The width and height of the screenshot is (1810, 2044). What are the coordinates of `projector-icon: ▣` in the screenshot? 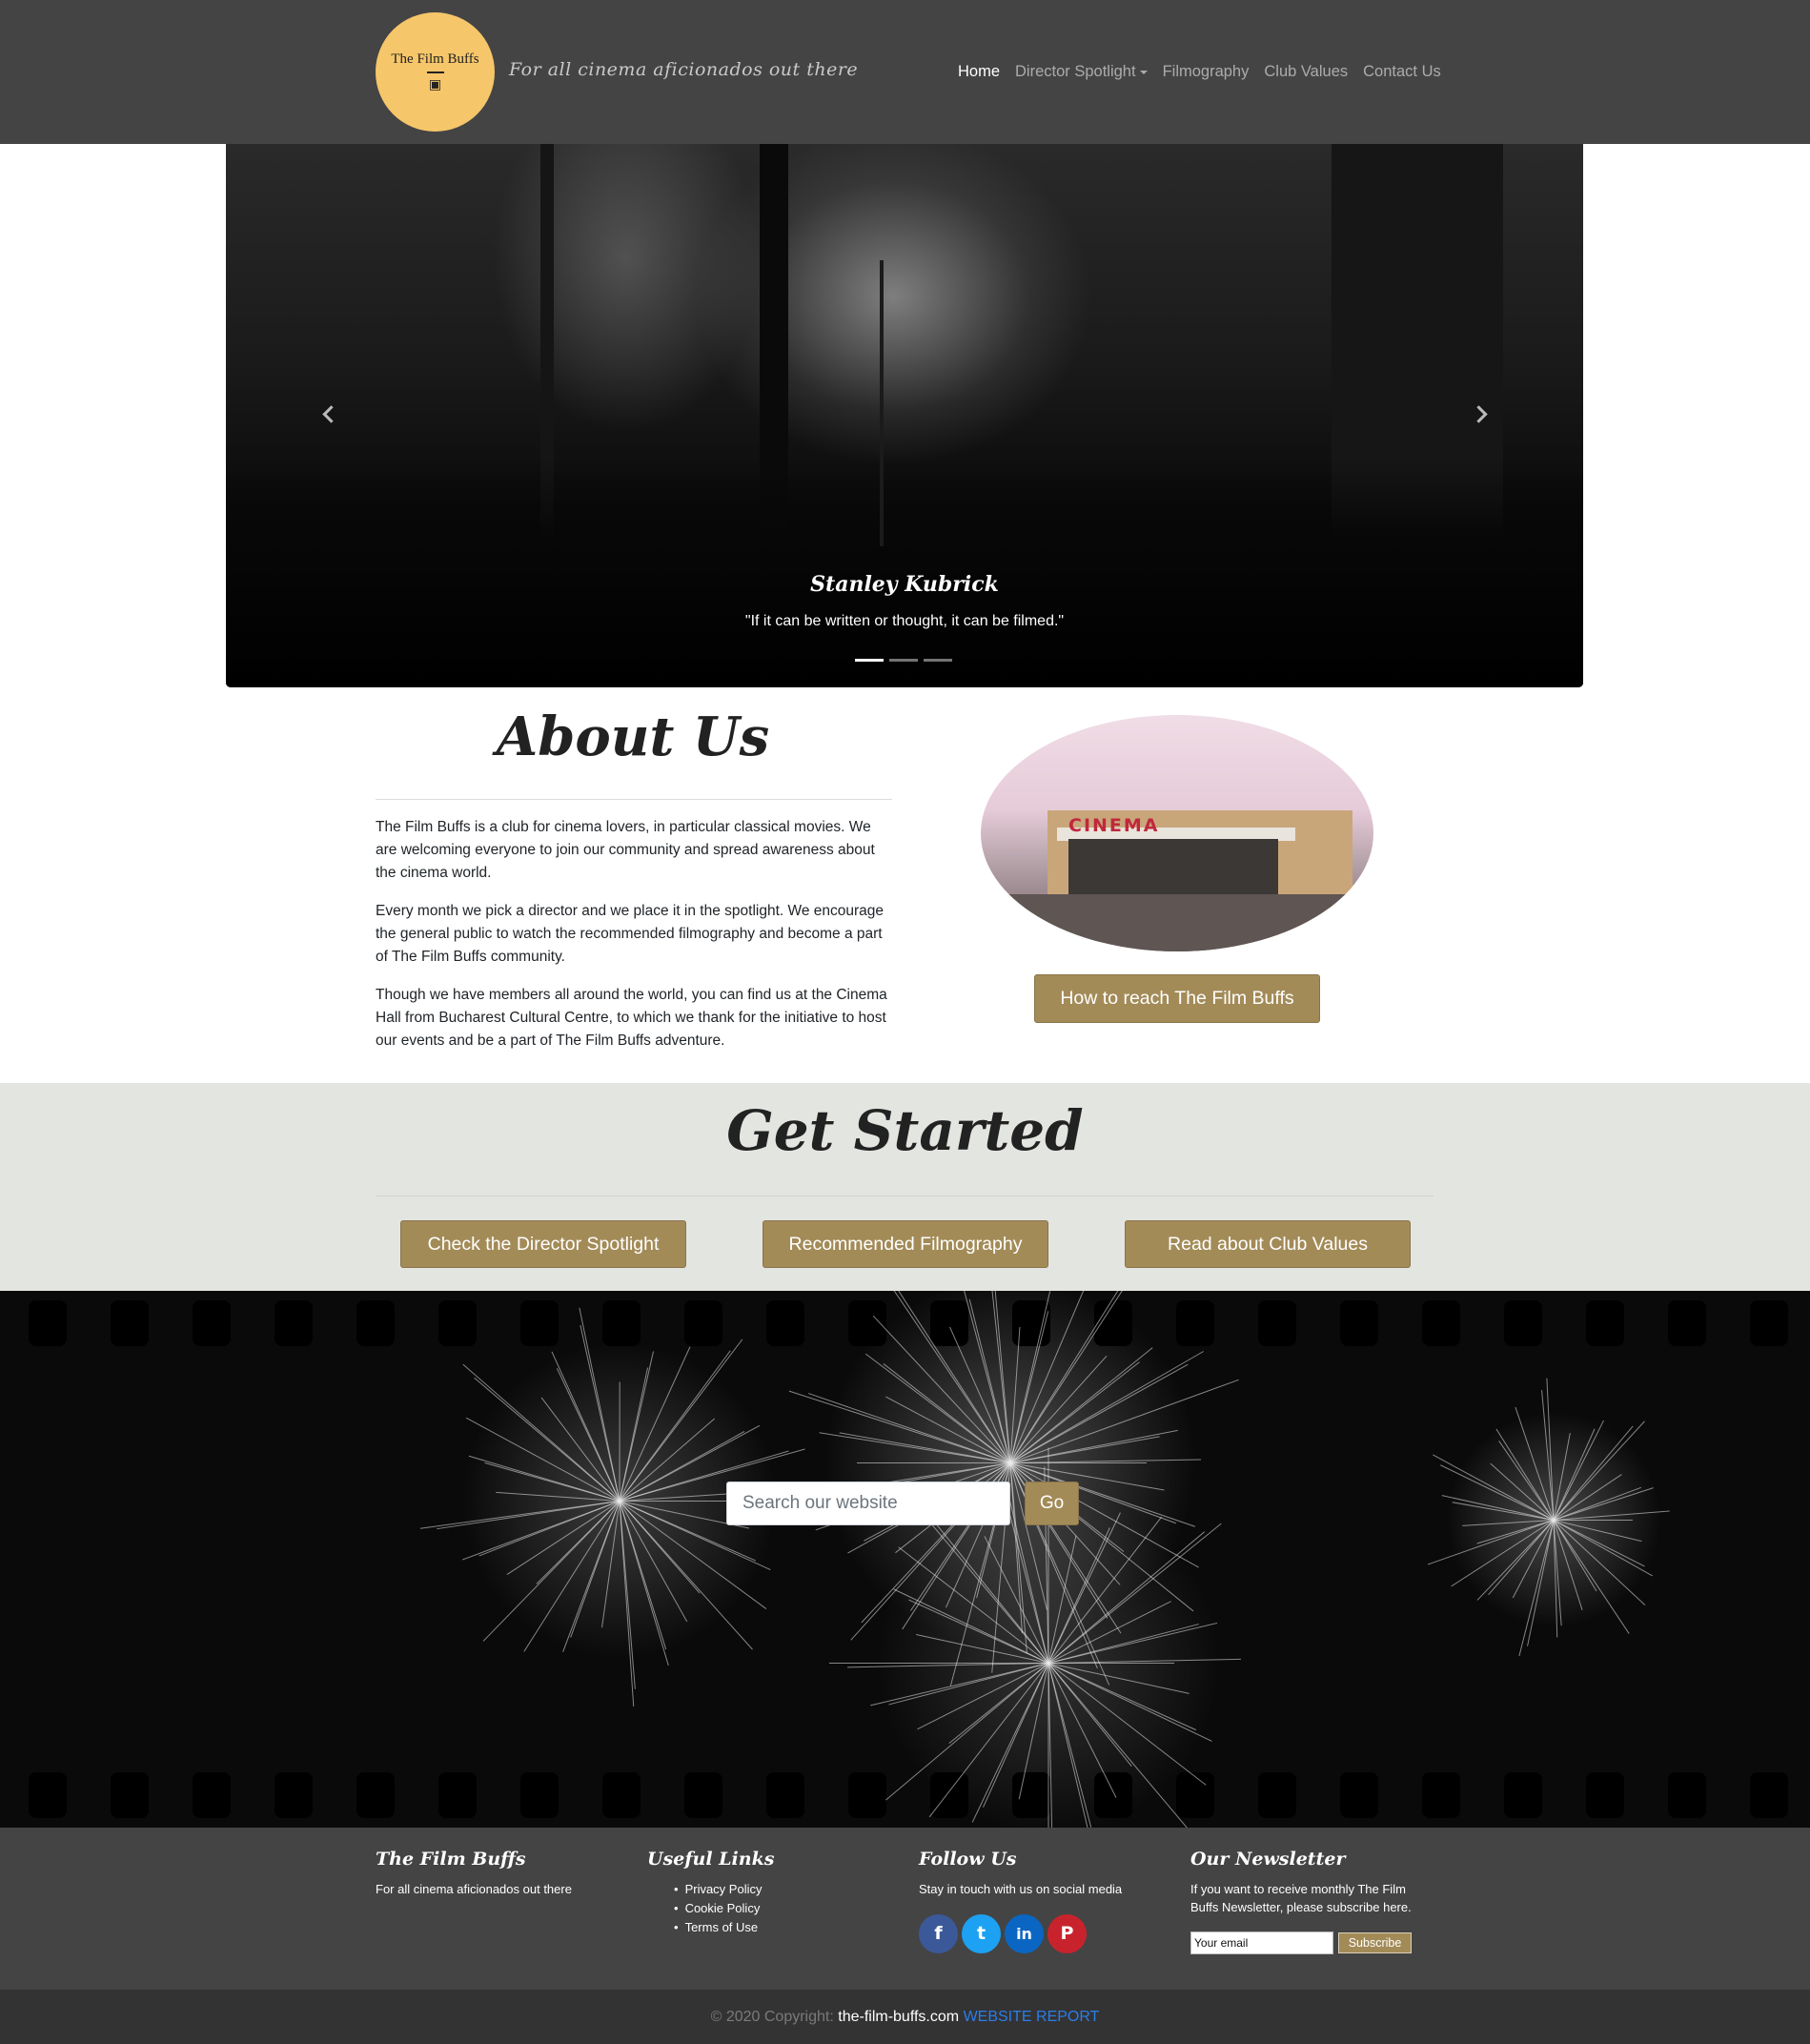 It's located at (435, 84).